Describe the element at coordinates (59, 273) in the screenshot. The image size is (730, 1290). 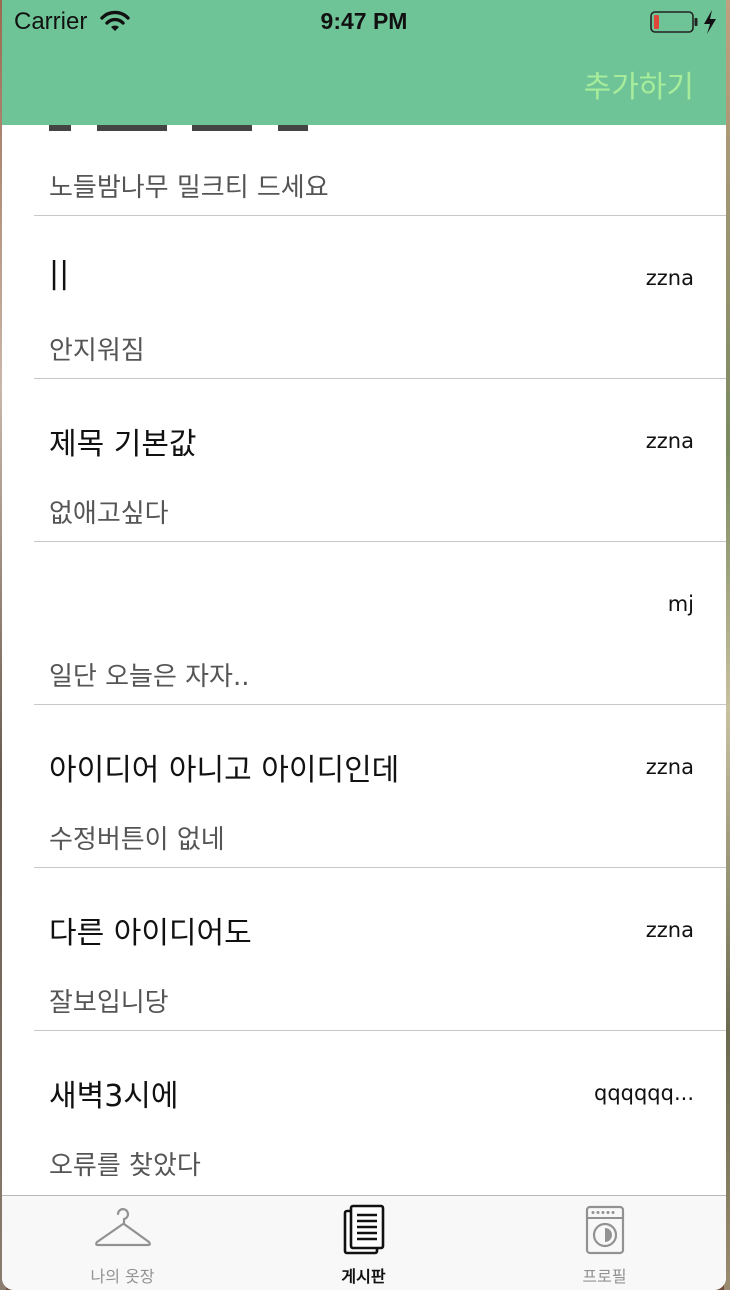
I see `post-title: ||` at that location.